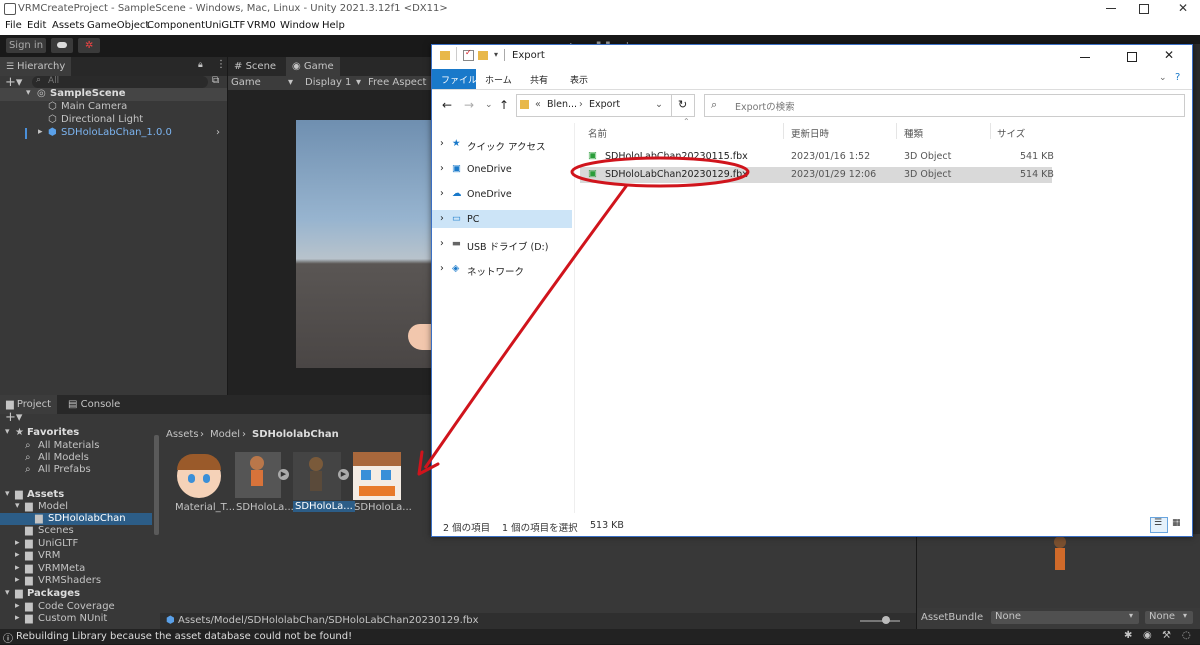 The height and width of the screenshot is (645, 1200). What do you see at coordinates (660, 172) in the screenshot?
I see `highlight-ellipse` at bounding box center [660, 172].